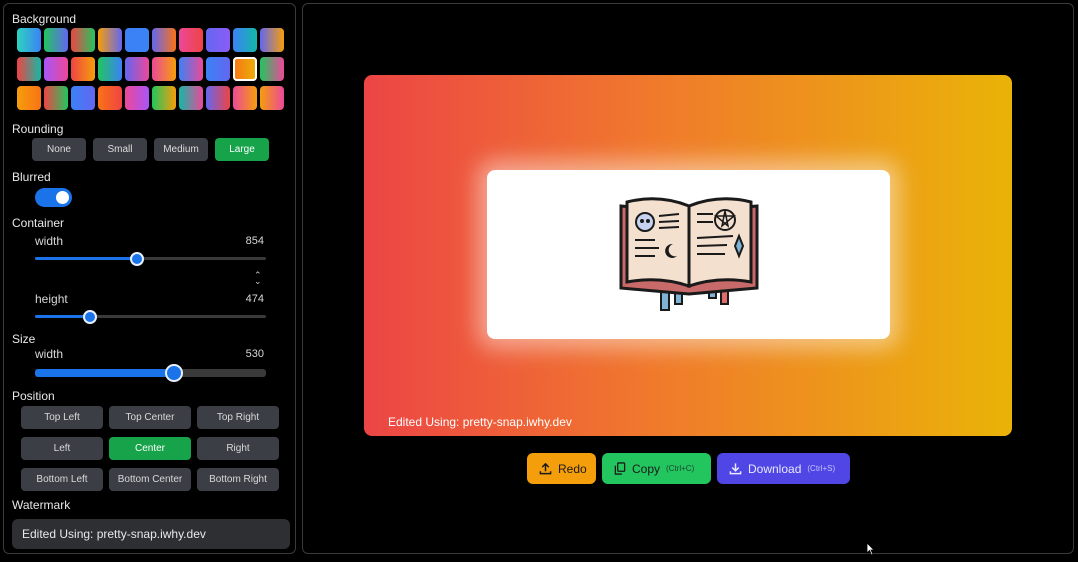 The width and height of the screenshot is (1078, 562). I want to click on background-swatches, so click(153, 71).